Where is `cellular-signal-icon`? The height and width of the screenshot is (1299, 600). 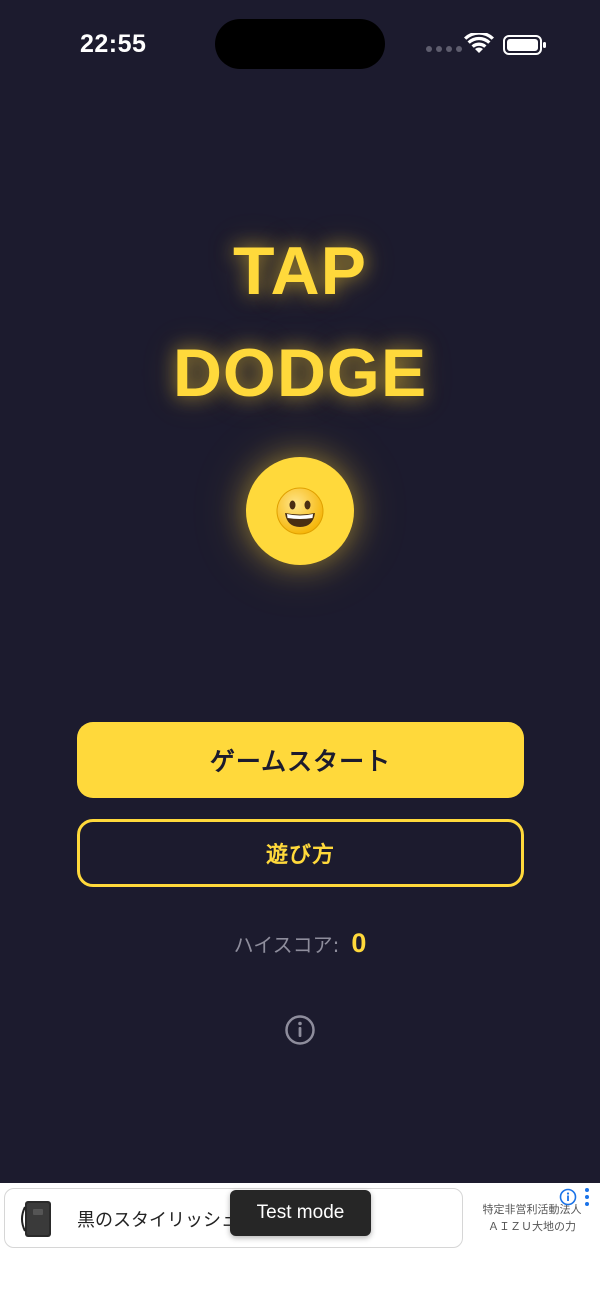
cellular-signal-icon is located at coordinates (444, 49).